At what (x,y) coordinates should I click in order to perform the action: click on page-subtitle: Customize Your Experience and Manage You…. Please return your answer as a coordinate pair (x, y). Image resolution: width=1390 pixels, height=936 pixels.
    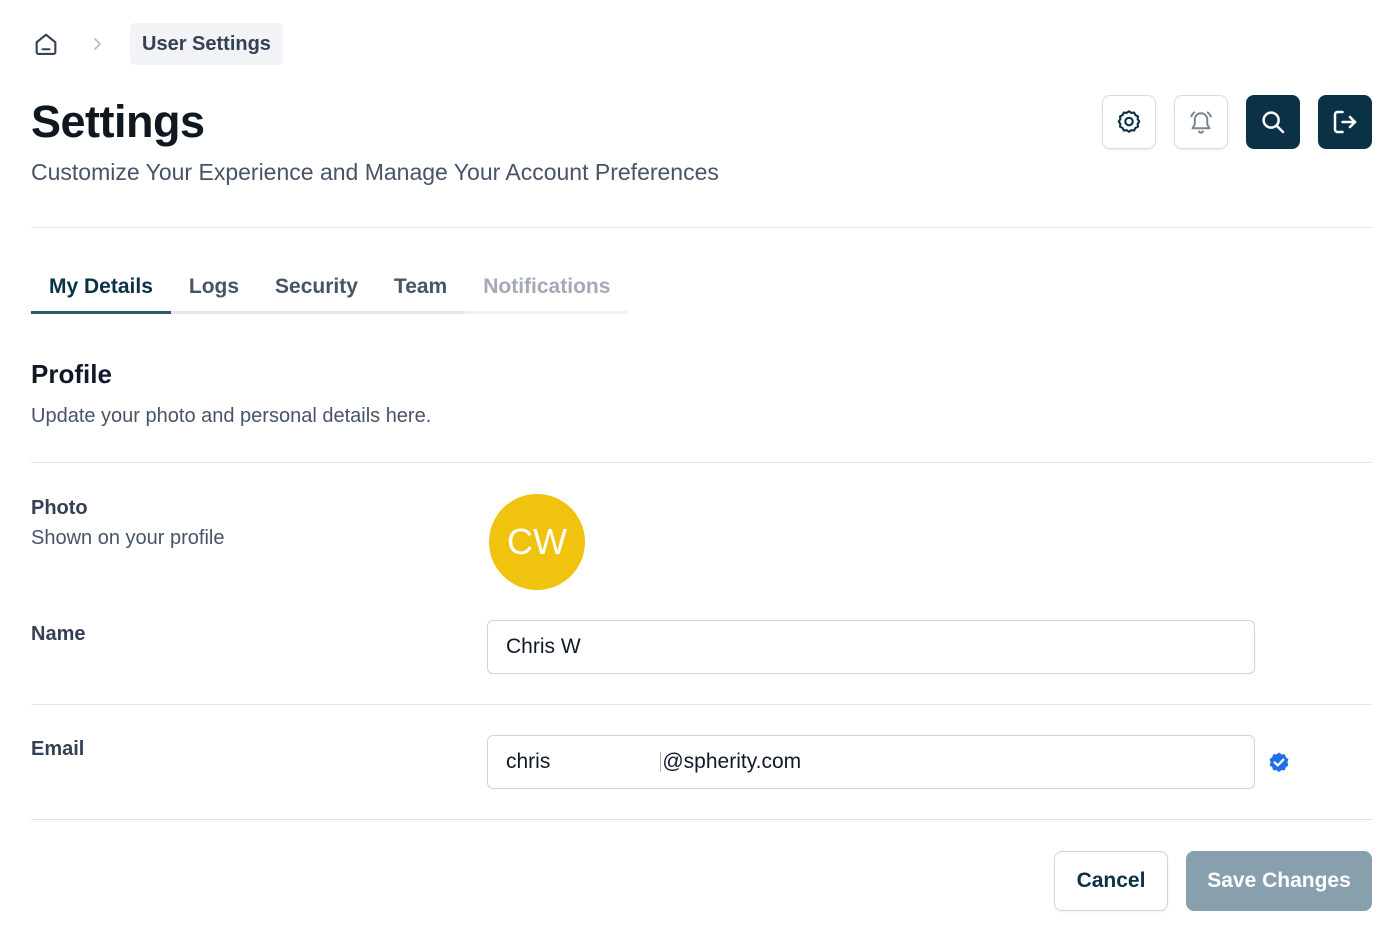
    Looking at the image, I should click on (375, 172).